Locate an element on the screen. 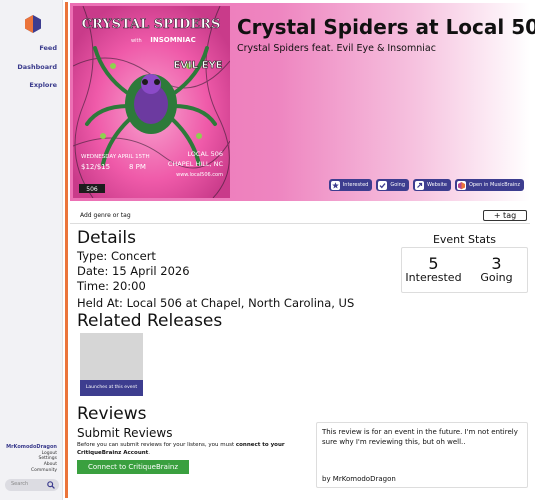 The width and height of the screenshot is (535, 500). musicbrainz-icon is located at coordinates (461, 185).